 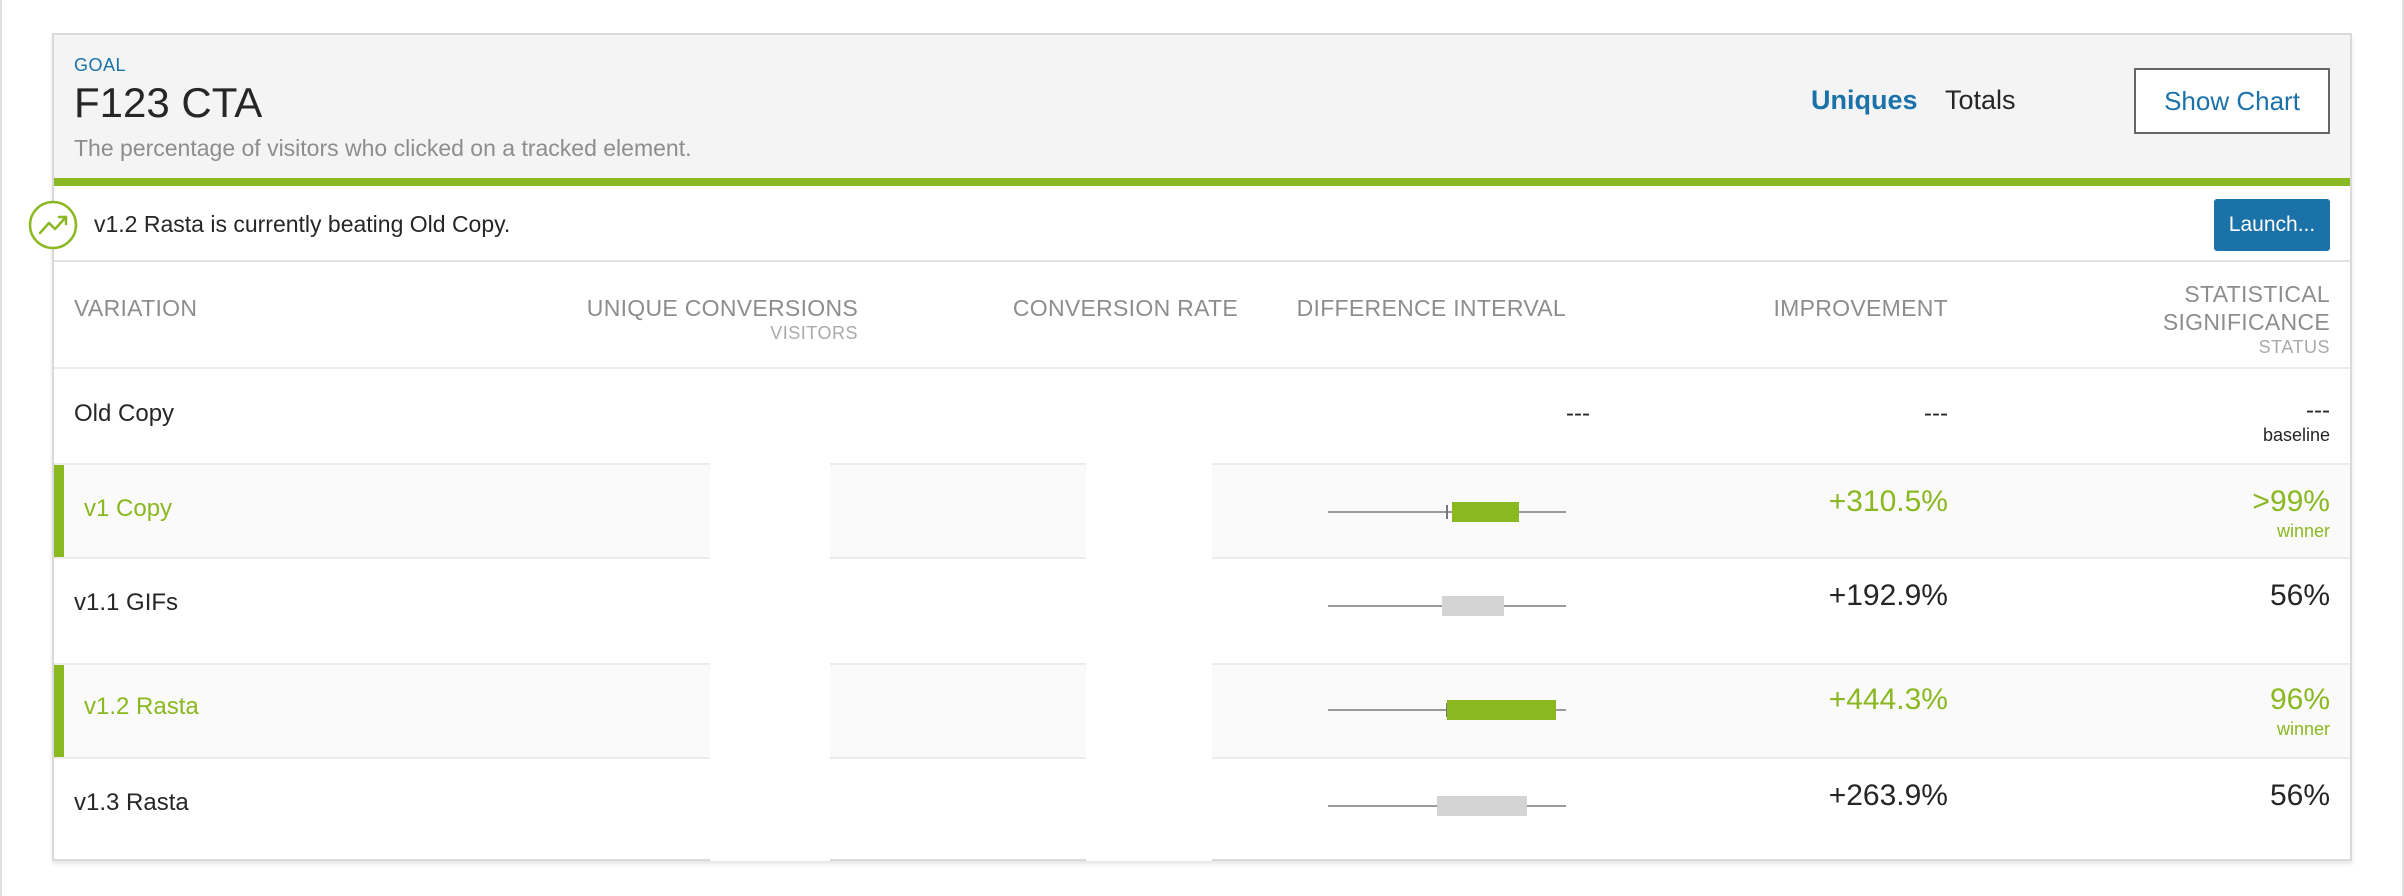 I want to click on interval-zero-tick, so click(x=1447, y=512).